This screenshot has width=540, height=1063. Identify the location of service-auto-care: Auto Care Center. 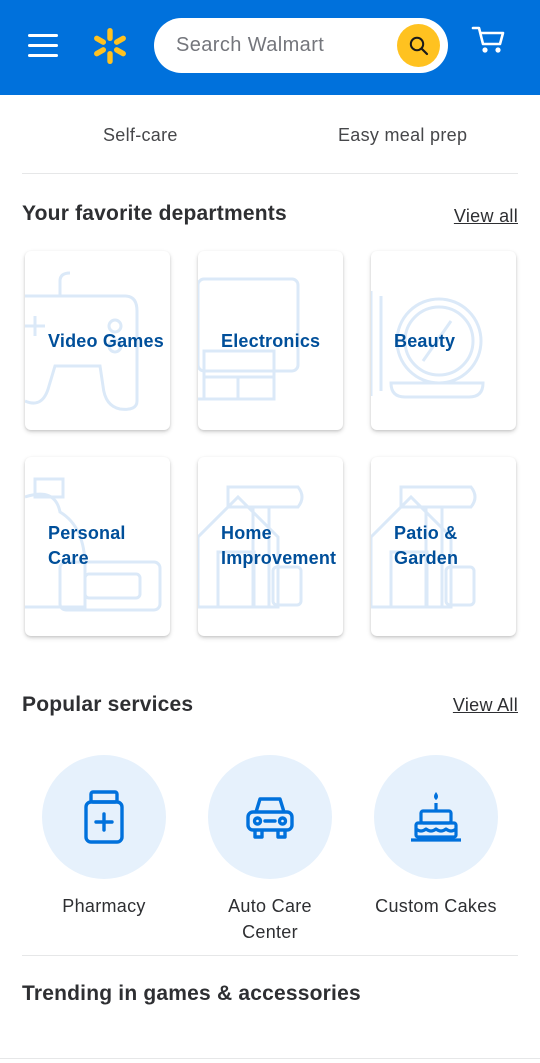
(270, 850).